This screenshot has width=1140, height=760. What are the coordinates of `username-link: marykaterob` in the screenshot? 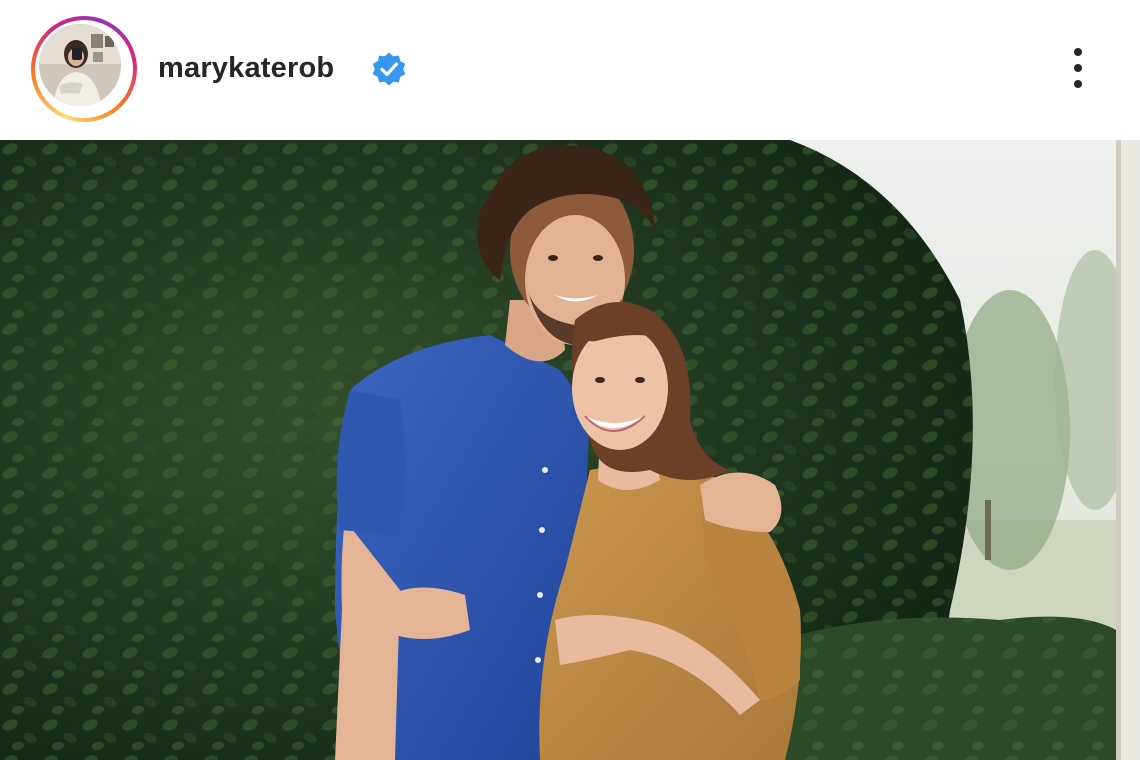 It's located at (246, 68).